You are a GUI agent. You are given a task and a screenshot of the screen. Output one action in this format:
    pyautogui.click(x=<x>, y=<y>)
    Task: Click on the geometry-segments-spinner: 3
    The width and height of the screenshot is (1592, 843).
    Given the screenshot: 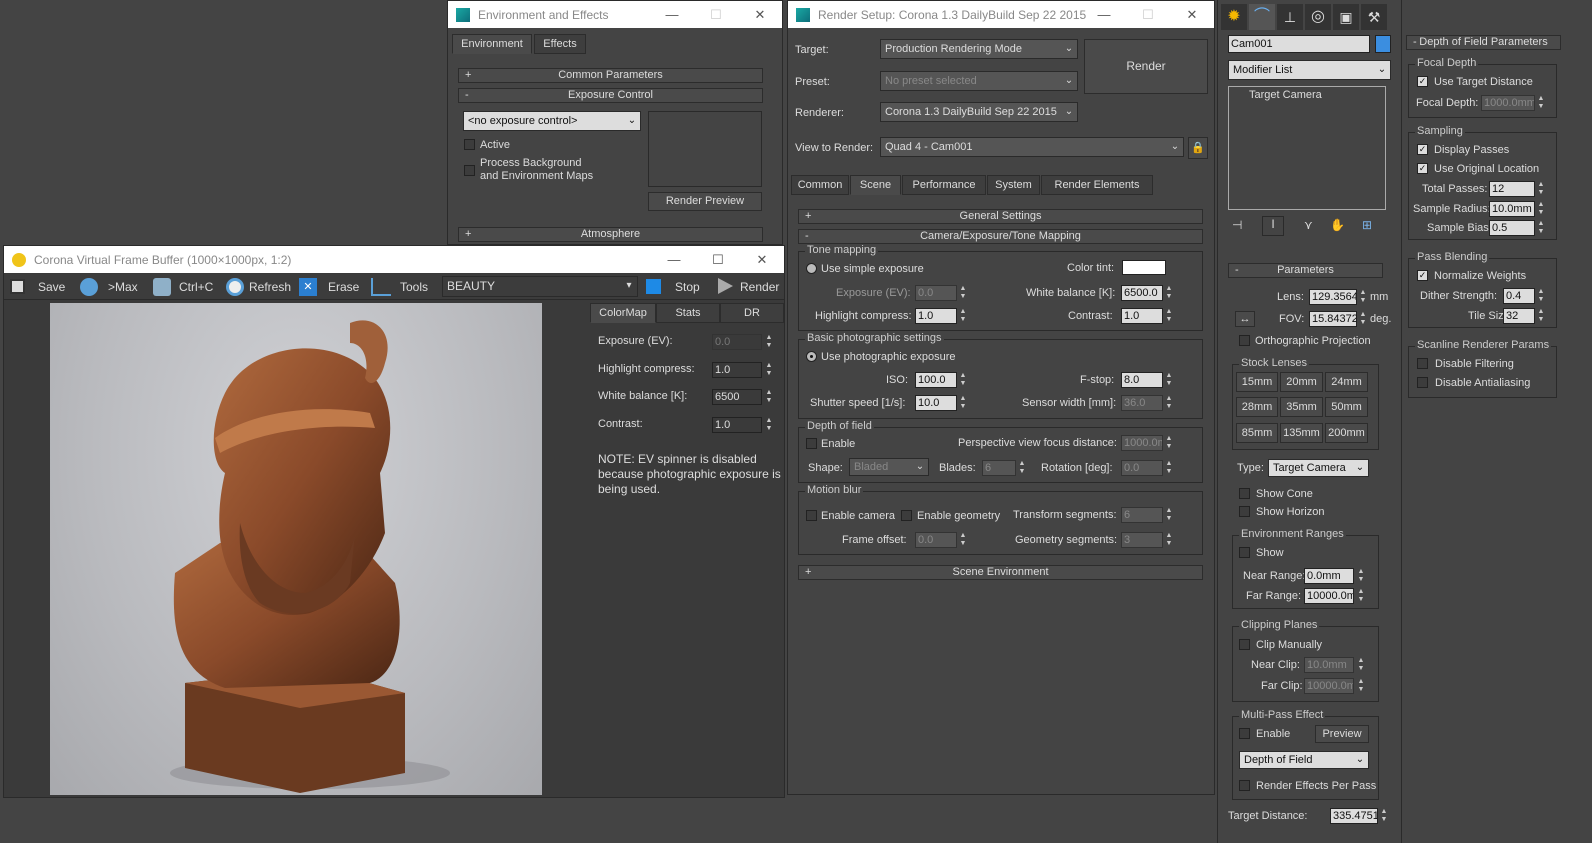 What is the action you would take?
    pyautogui.click(x=1142, y=540)
    